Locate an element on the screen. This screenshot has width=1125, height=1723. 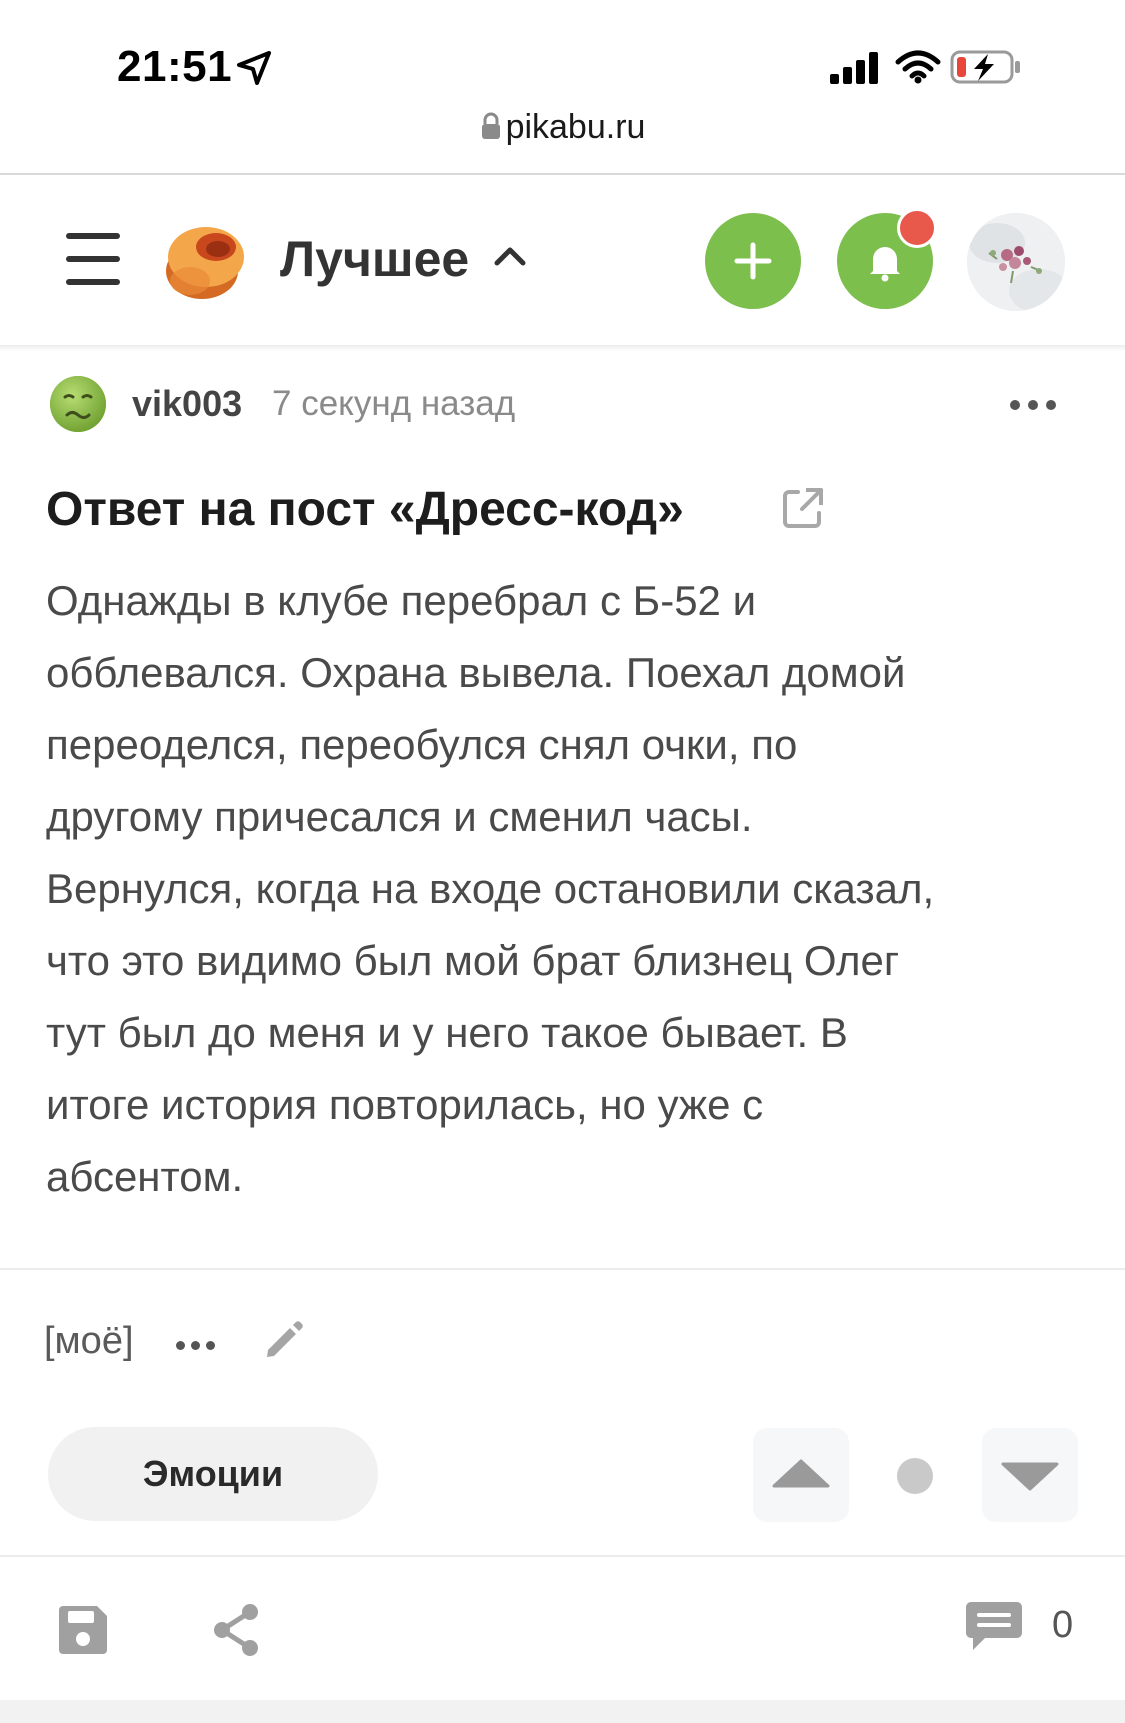
add-post-button is located at coordinates (753, 261).